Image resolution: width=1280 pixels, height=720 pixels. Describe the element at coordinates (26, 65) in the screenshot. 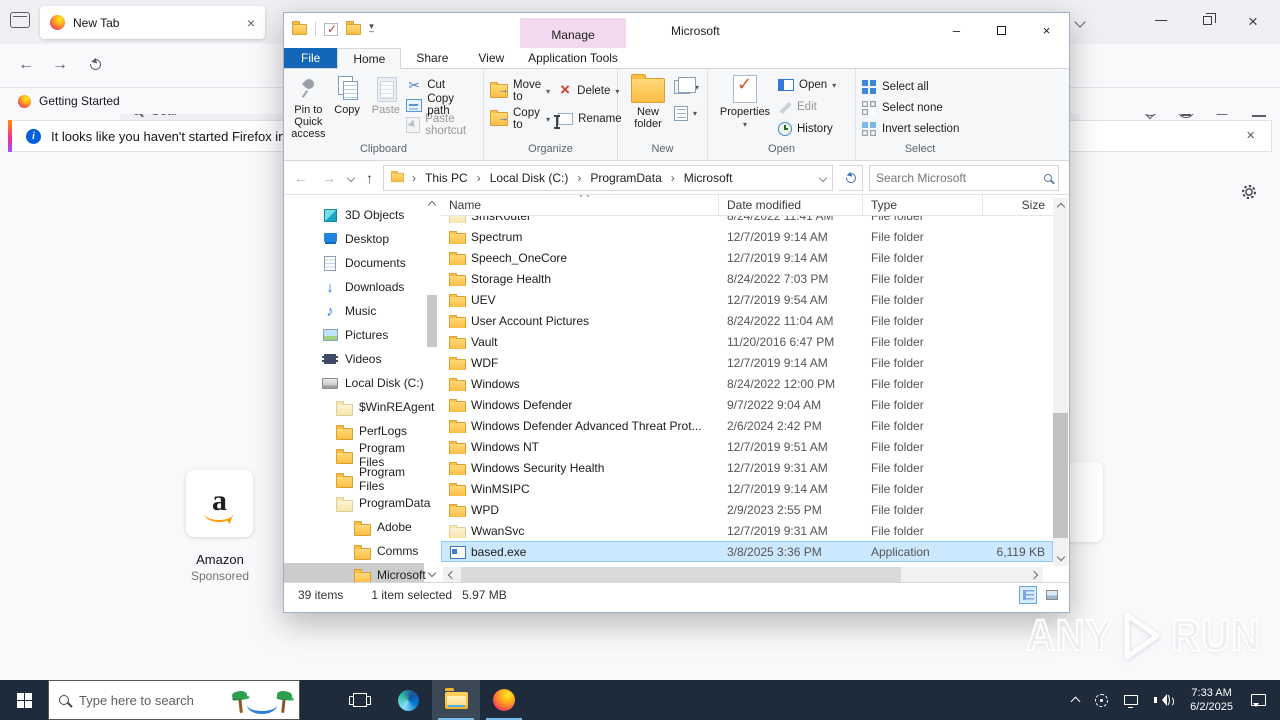

I see `browser-back-icon: ←` at that location.